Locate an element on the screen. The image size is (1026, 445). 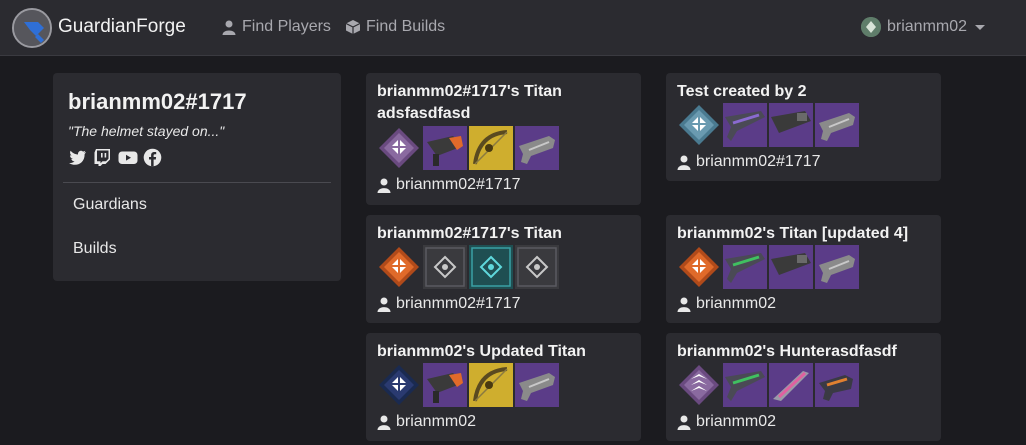
build-card-title: brianmm02#1717's Titan is located at coordinates (469, 234).